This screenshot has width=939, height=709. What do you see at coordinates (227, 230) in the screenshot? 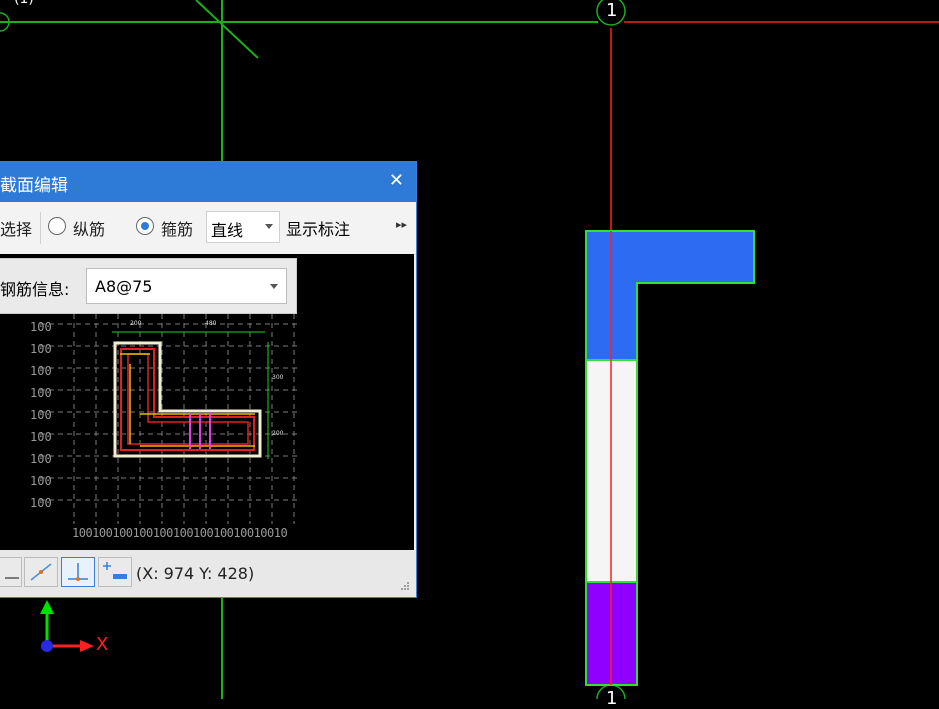
I see `shape-dropdown-value: 直线` at bounding box center [227, 230].